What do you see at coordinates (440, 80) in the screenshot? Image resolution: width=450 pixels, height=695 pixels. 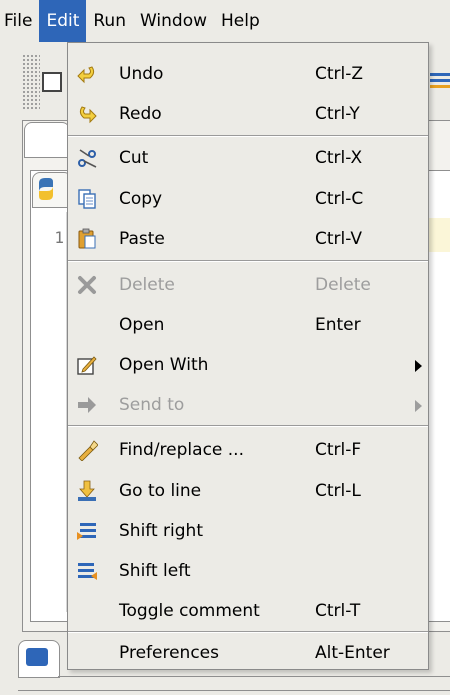 I see `toolbar-shift-icon` at bounding box center [440, 80].